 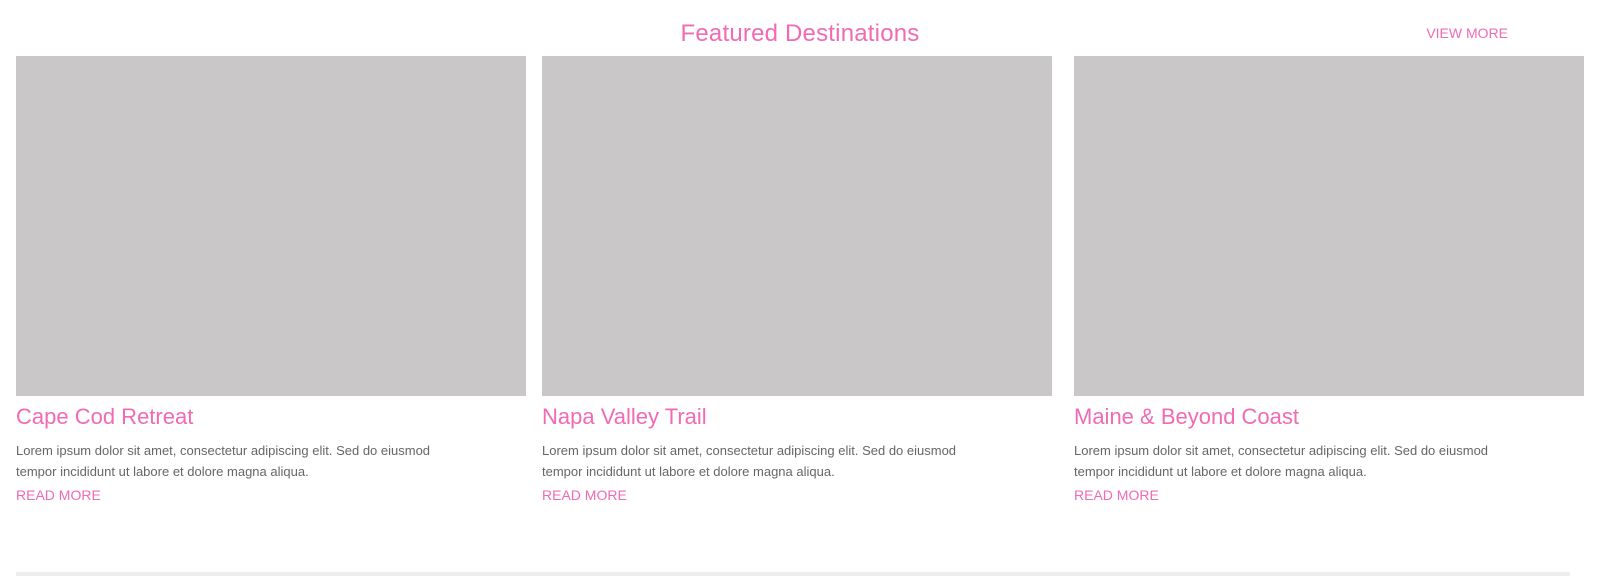 I want to click on header: Featured Destinations VIEW MORE, so click(x=800, y=28).